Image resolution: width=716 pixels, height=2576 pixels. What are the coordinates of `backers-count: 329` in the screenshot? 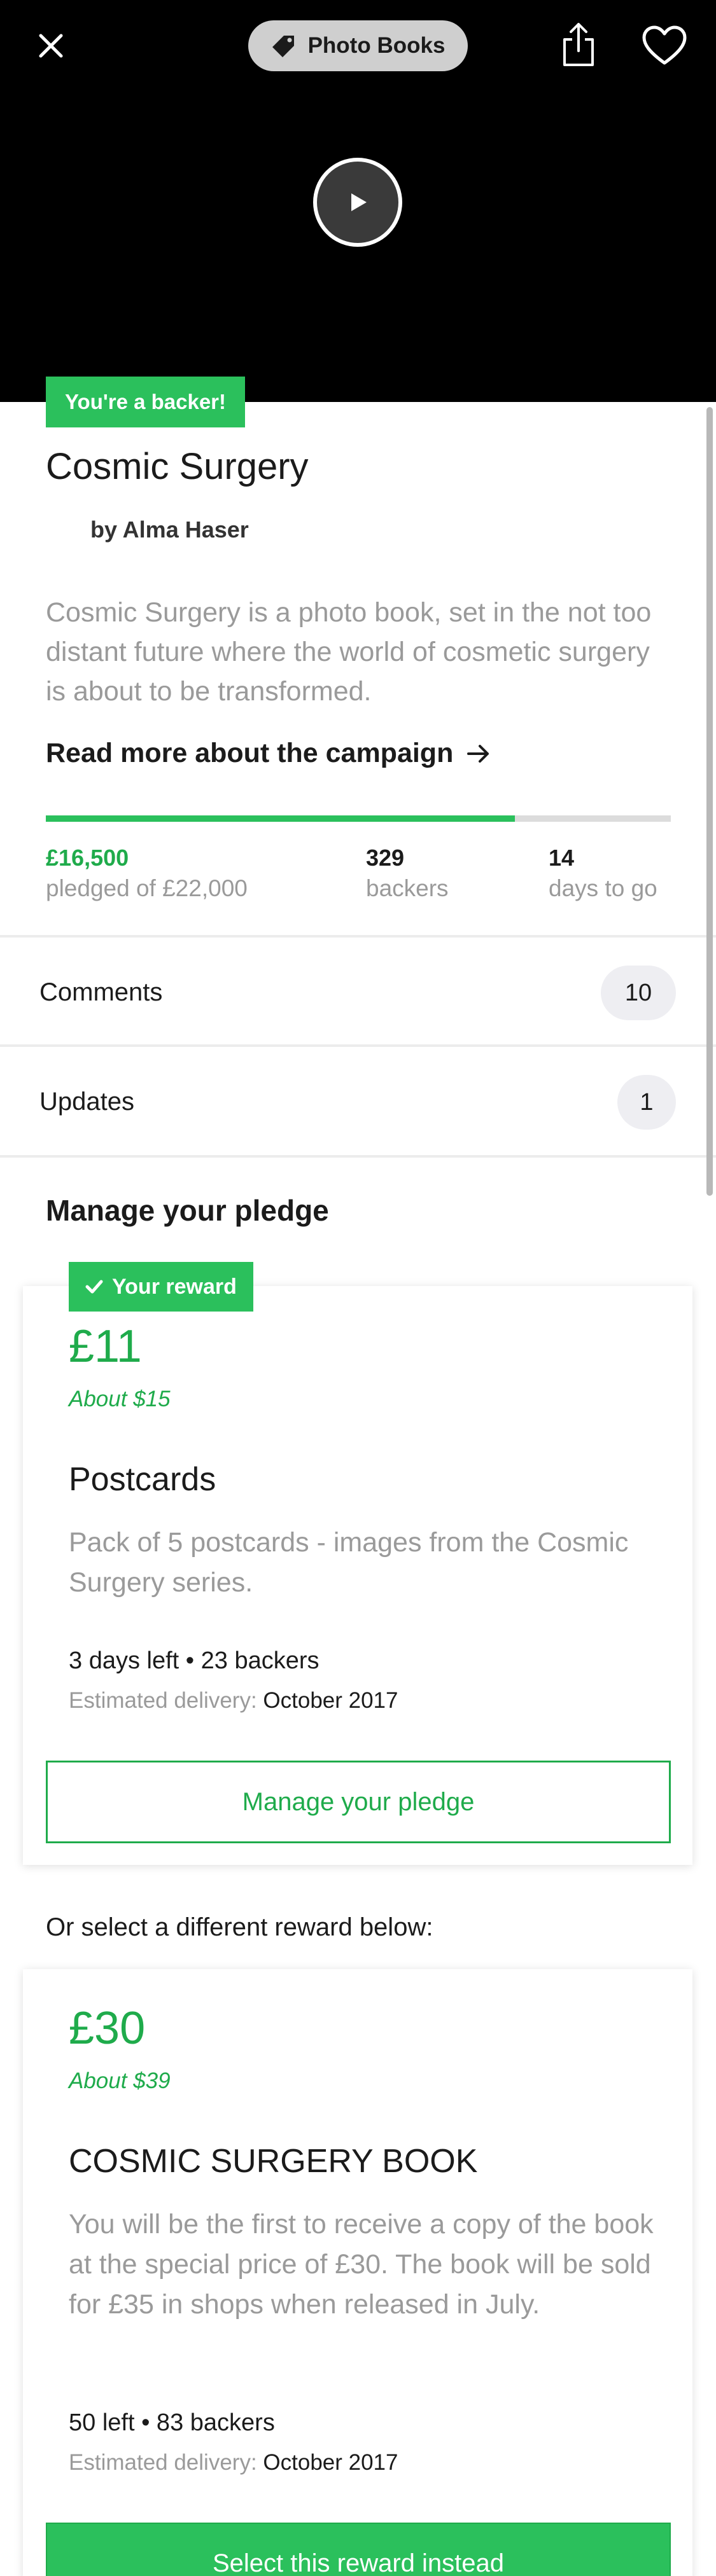 It's located at (385, 858).